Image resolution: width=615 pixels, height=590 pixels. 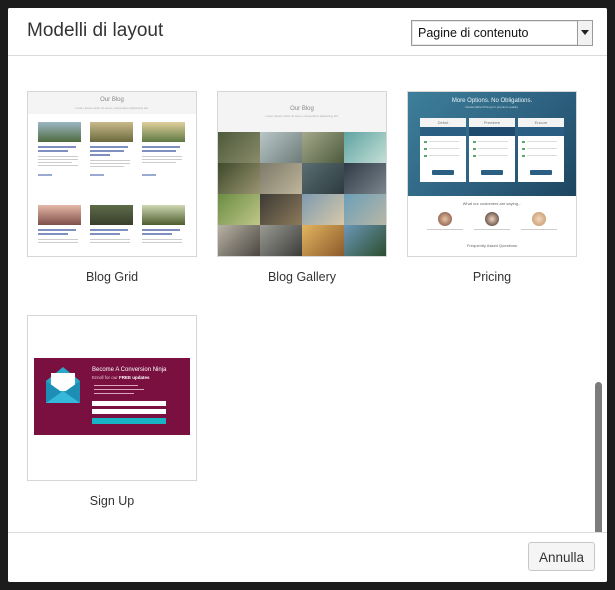 What do you see at coordinates (492, 101) in the screenshot?
I see `pricing-thumb-title: More Options. No Obligations.` at bounding box center [492, 101].